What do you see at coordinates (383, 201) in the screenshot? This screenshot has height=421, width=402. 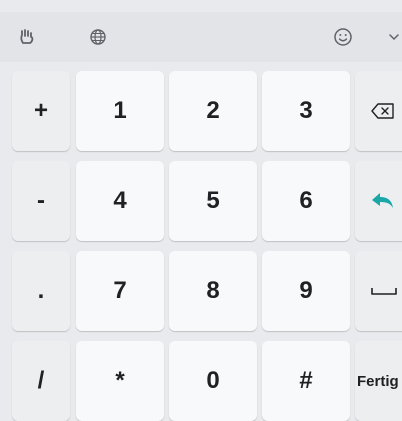 I see `enter-icon` at bounding box center [383, 201].